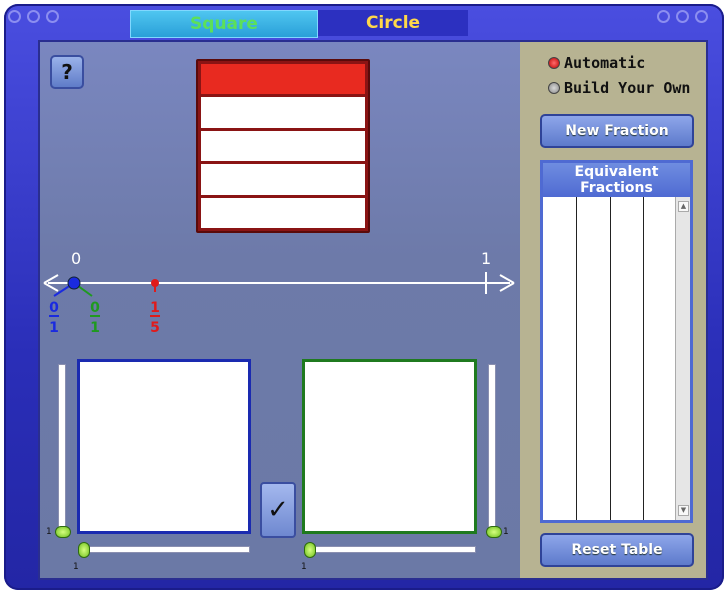  Describe the element at coordinates (283, 79) in the screenshot. I see `fraction-bar-filled` at that location.